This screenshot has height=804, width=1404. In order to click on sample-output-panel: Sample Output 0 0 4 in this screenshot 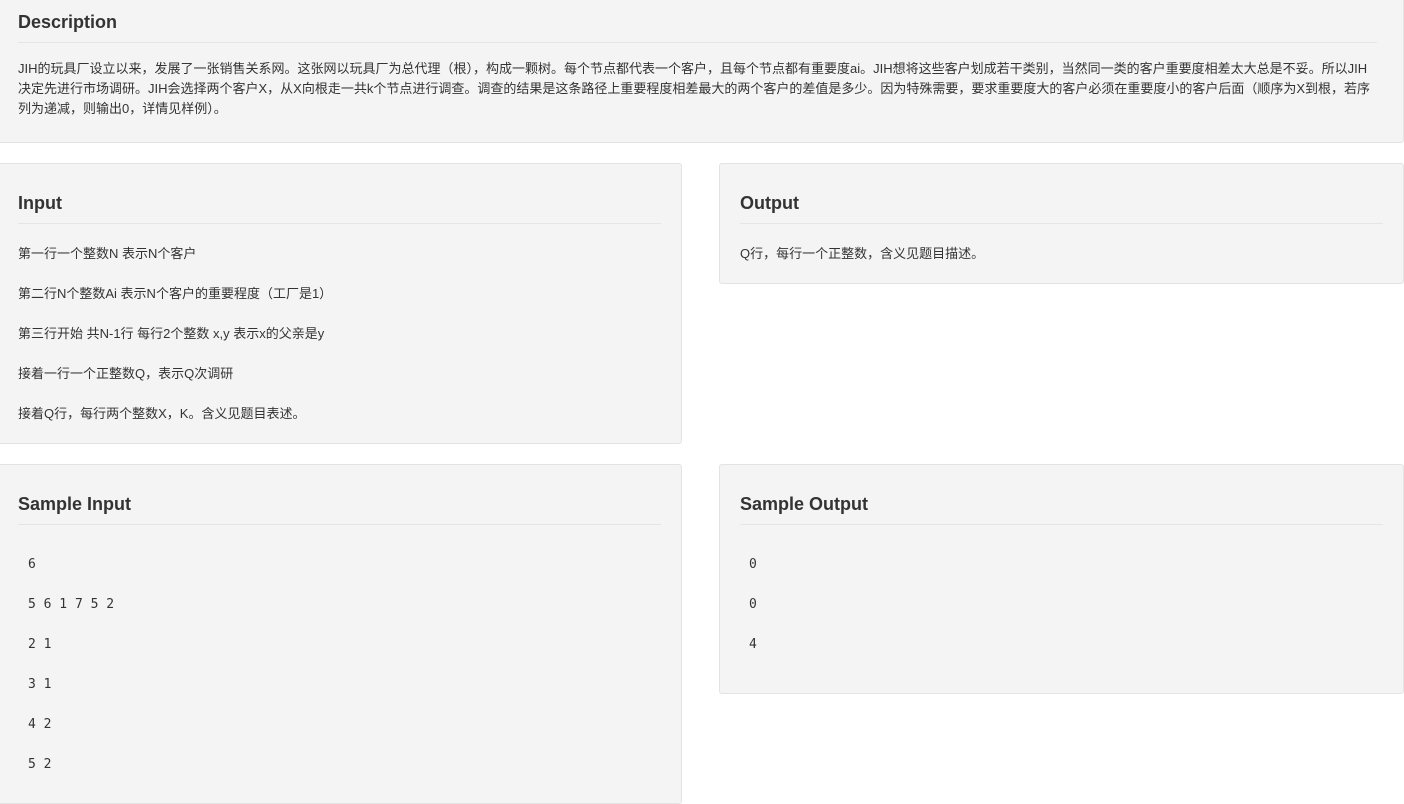, I will do `click(1061, 579)`.